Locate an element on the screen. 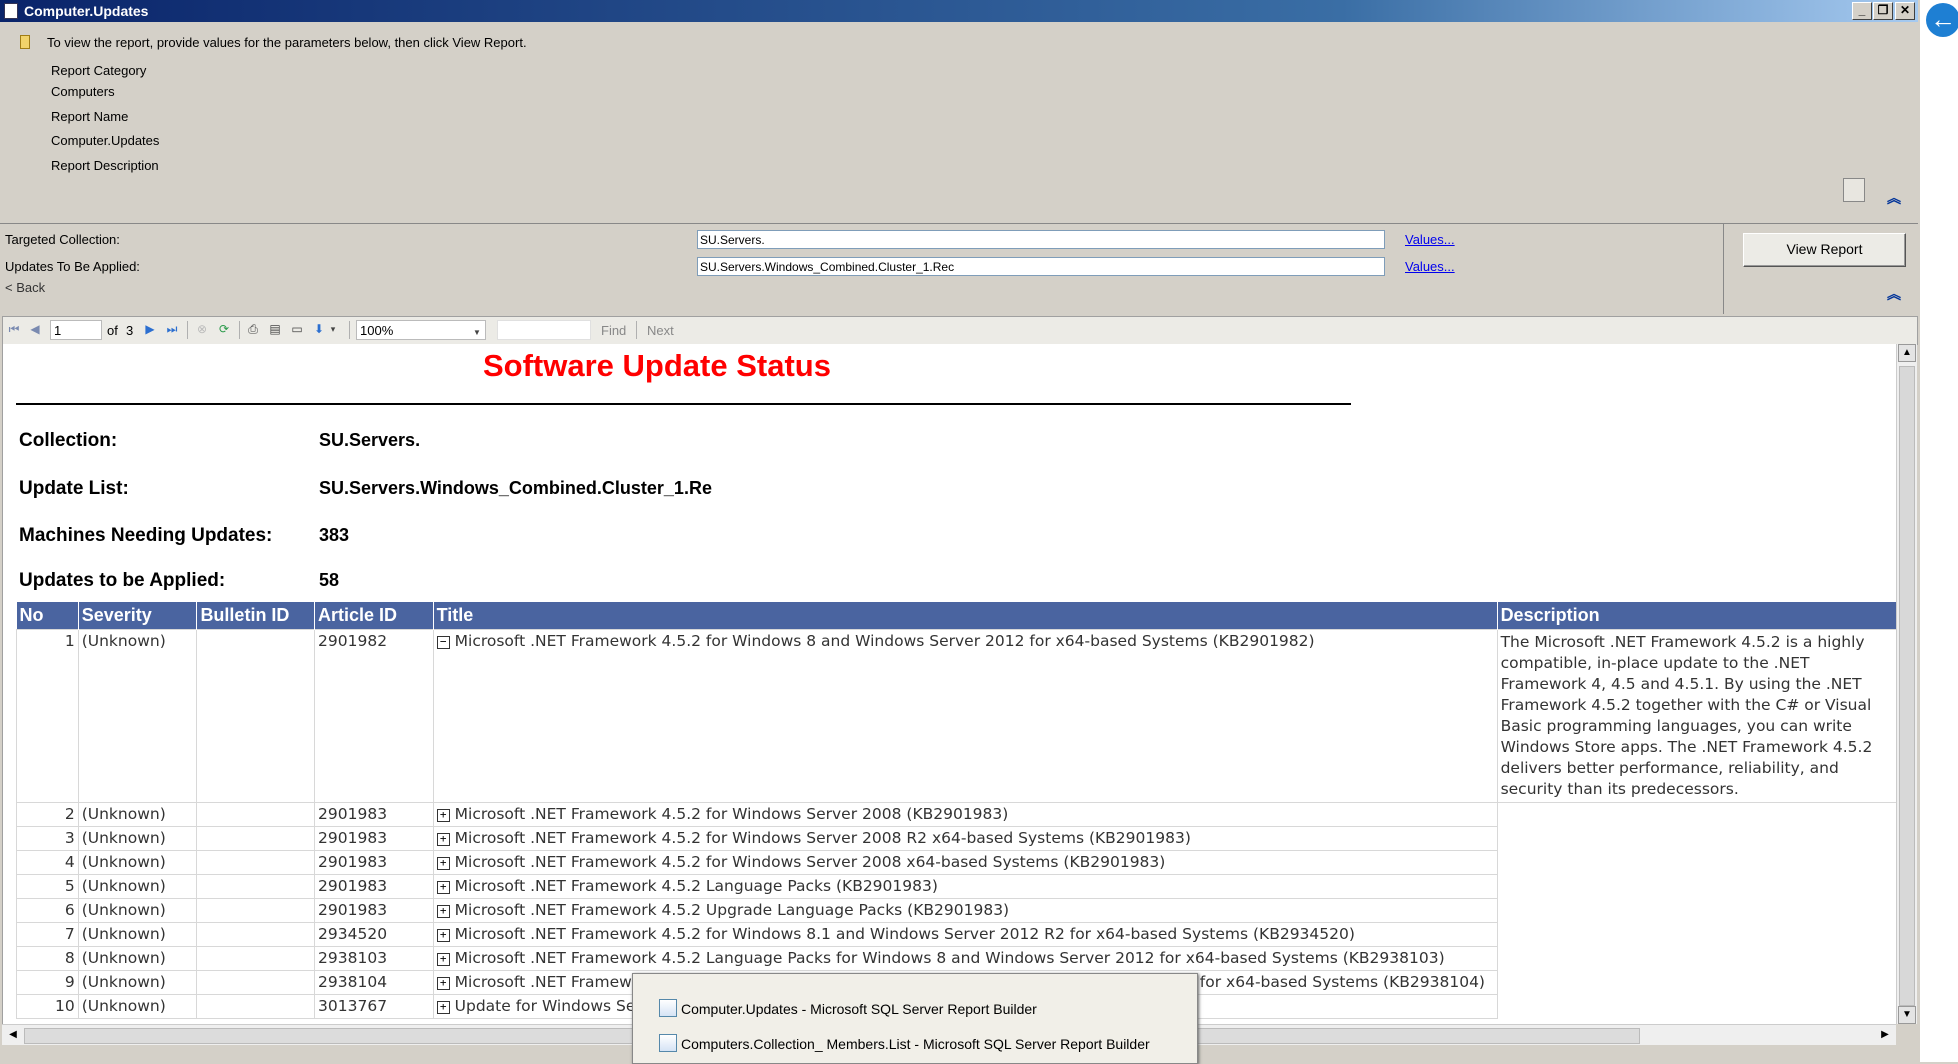 This screenshot has width=1958, height=1064. machines-needing-updates-value: 383 is located at coordinates (334, 535).